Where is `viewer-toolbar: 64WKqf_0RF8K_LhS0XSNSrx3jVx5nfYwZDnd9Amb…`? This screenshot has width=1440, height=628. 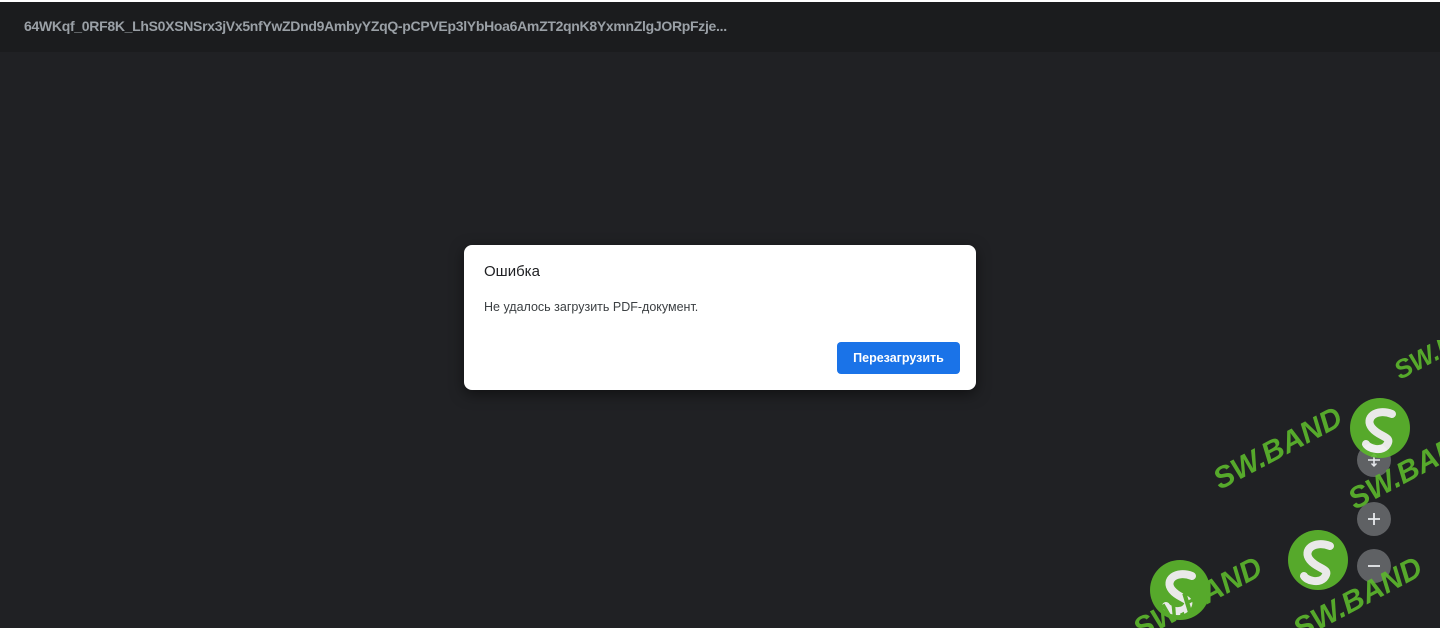 viewer-toolbar: 64WKqf_0RF8K_LhS0XSNSrx3jVx5nfYwZDnd9Amb… is located at coordinates (720, 26).